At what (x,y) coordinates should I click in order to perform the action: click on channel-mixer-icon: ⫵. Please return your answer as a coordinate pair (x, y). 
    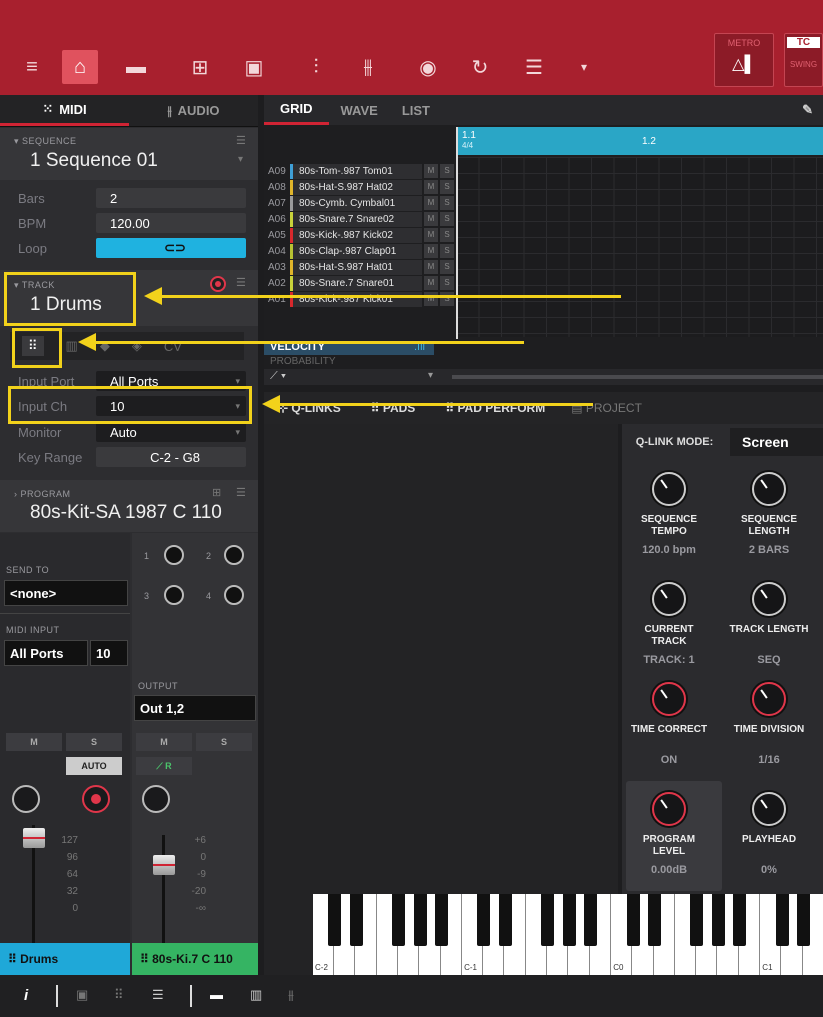
    Looking at the image, I should click on (368, 67).